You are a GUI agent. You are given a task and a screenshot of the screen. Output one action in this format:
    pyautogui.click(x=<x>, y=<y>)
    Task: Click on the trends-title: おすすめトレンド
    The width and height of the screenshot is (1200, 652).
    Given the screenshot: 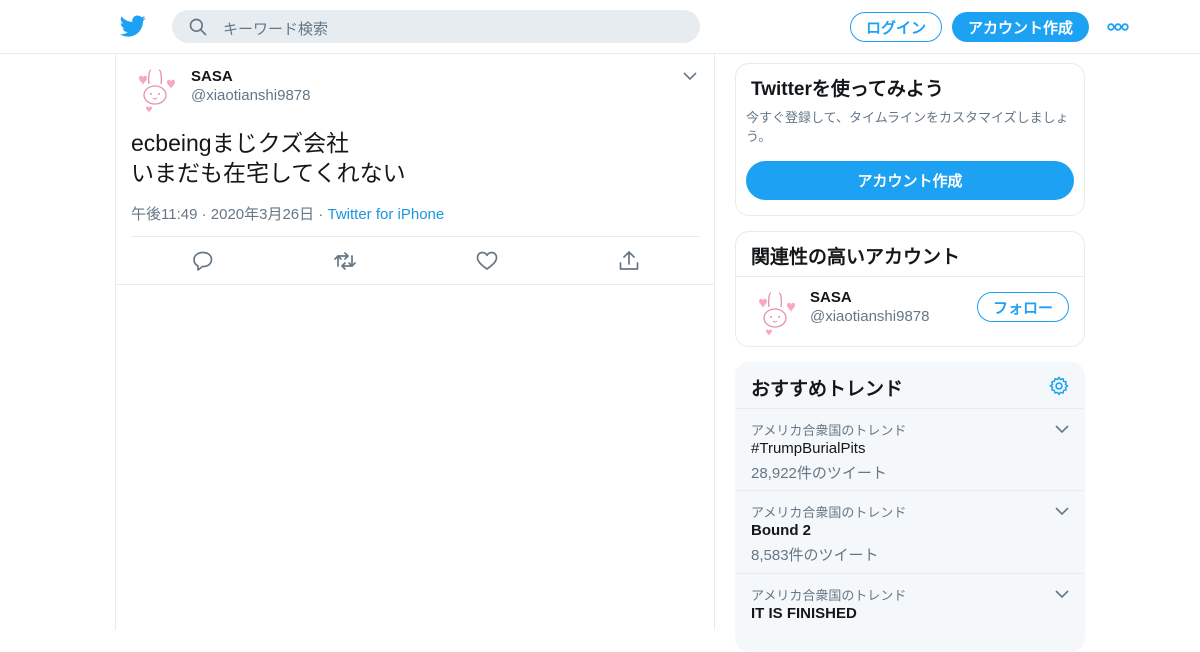 What is the action you would take?
    pyautogui.click(x=827, y=389)
    